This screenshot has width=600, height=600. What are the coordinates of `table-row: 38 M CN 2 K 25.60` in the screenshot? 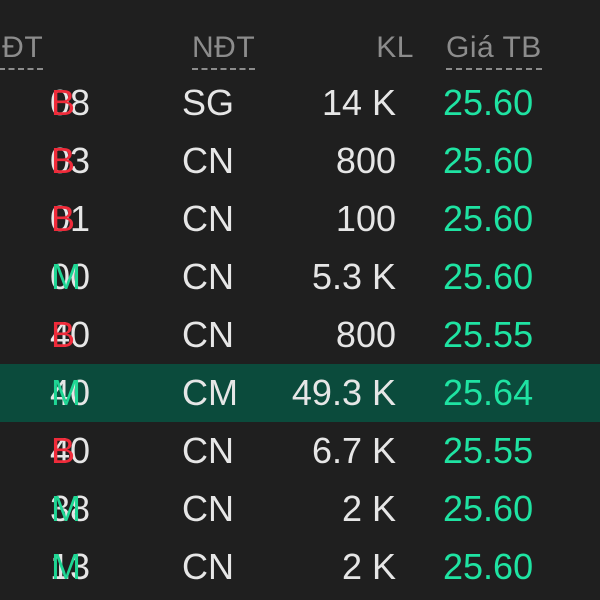 It's located at (300, 509).